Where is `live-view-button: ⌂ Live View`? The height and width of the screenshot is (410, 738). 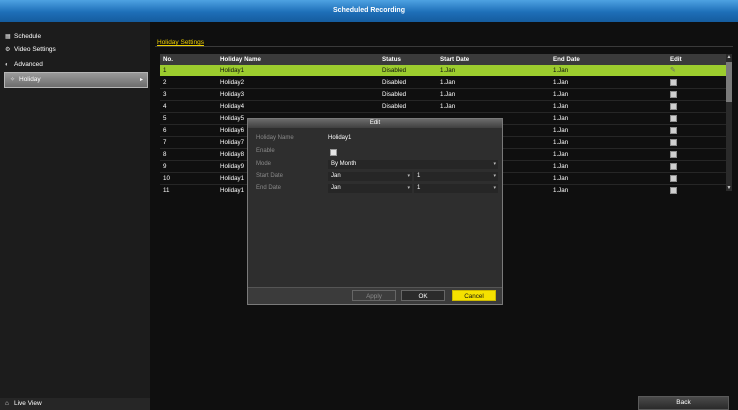 live-view-button: ⌂ Live View is located at coordinates (75, 404).